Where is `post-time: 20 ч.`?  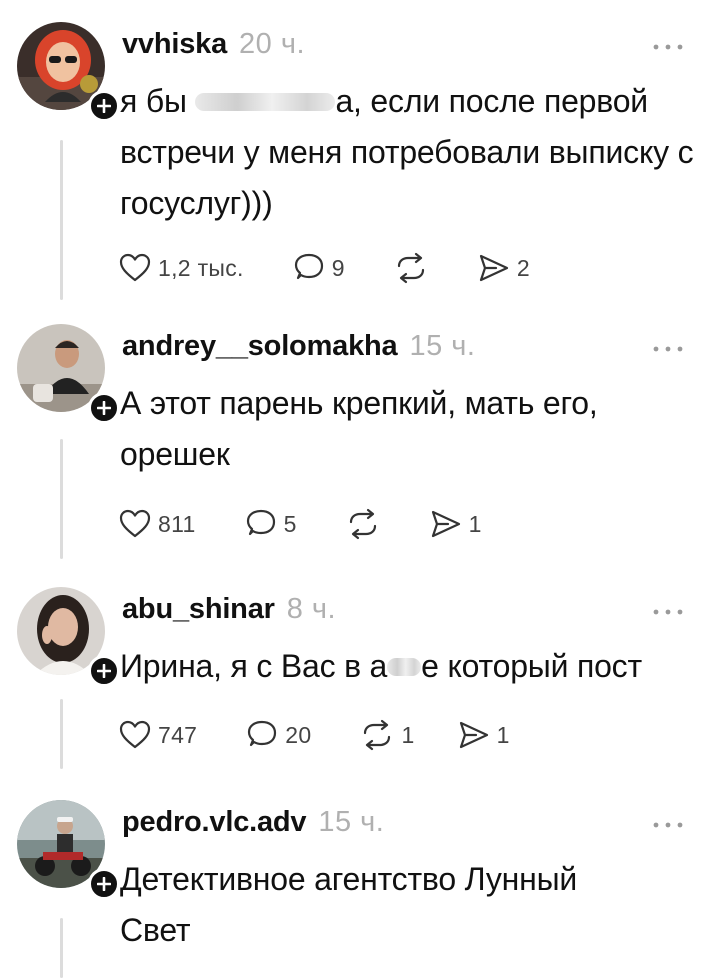 post-time: 20 ч. is located at coordinates (272, 44).